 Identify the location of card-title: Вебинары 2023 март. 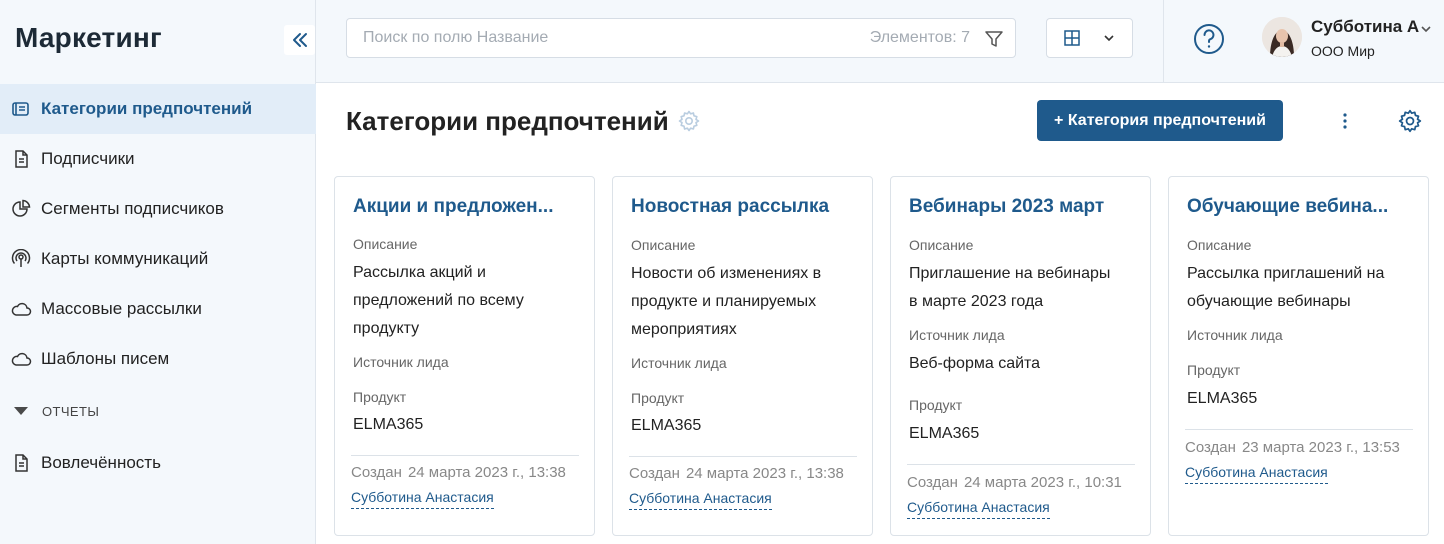
(1024, 207).